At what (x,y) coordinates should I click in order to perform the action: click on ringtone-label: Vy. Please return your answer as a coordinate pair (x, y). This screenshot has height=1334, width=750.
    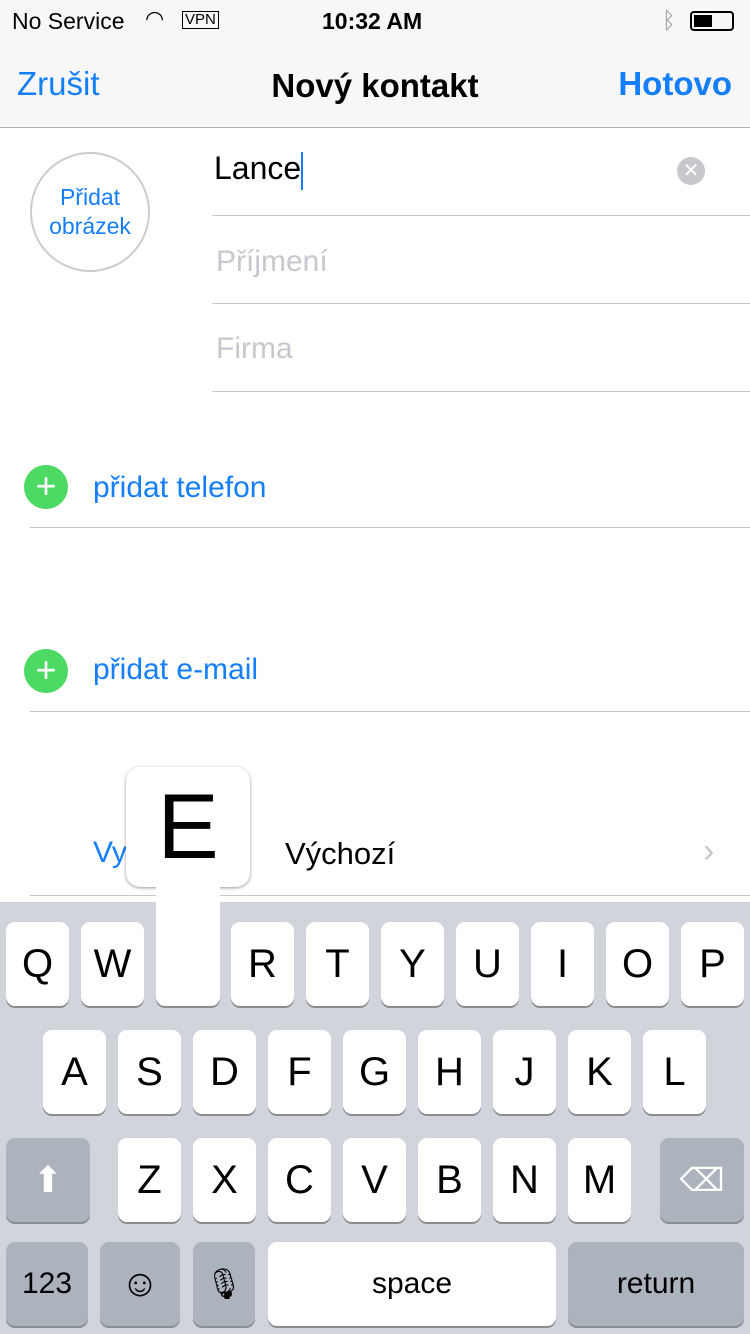
    Looking at the image, I should click on (110, 852).